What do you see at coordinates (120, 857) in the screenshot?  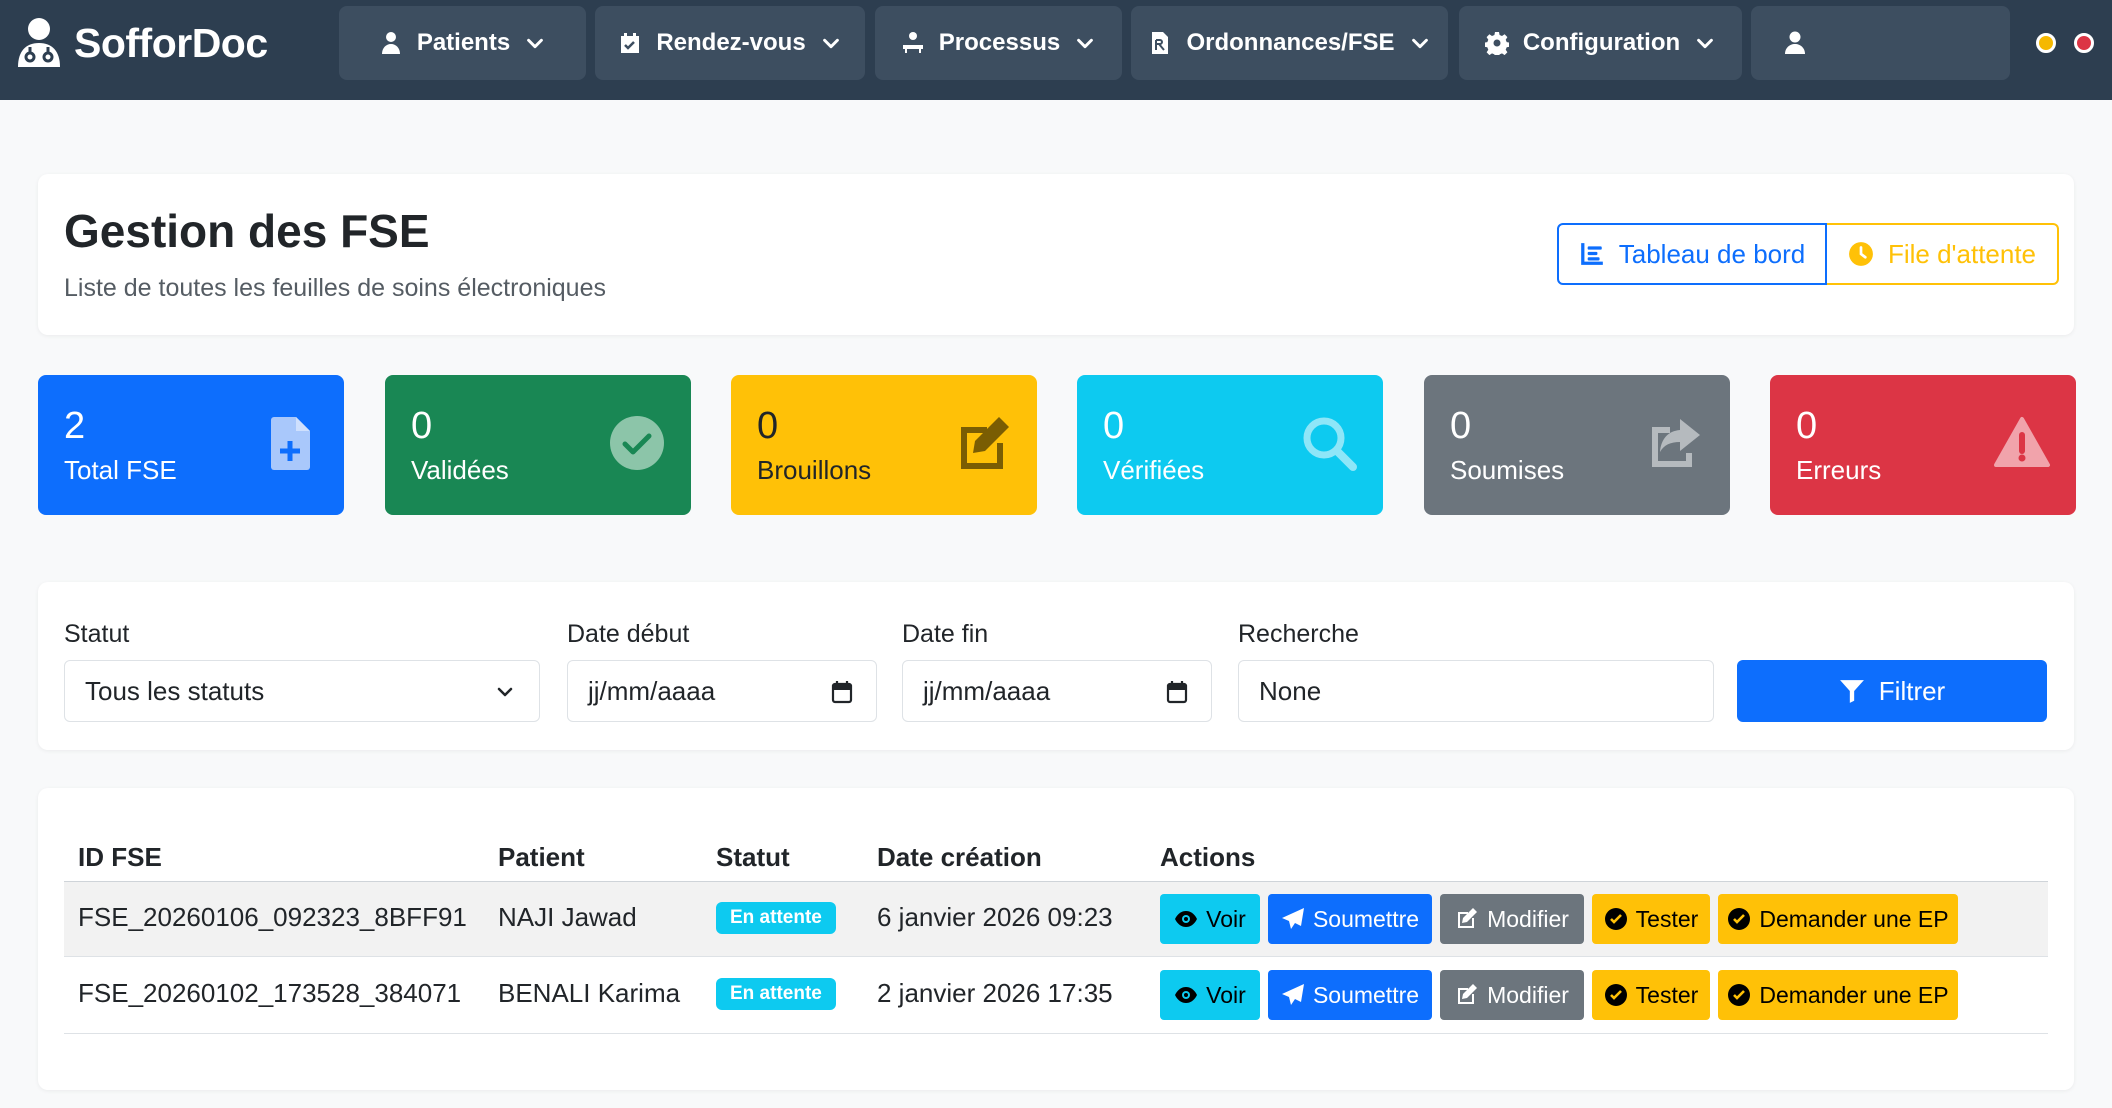 I see `column-header-id: ID FSE` at bounding box center [120, 857].